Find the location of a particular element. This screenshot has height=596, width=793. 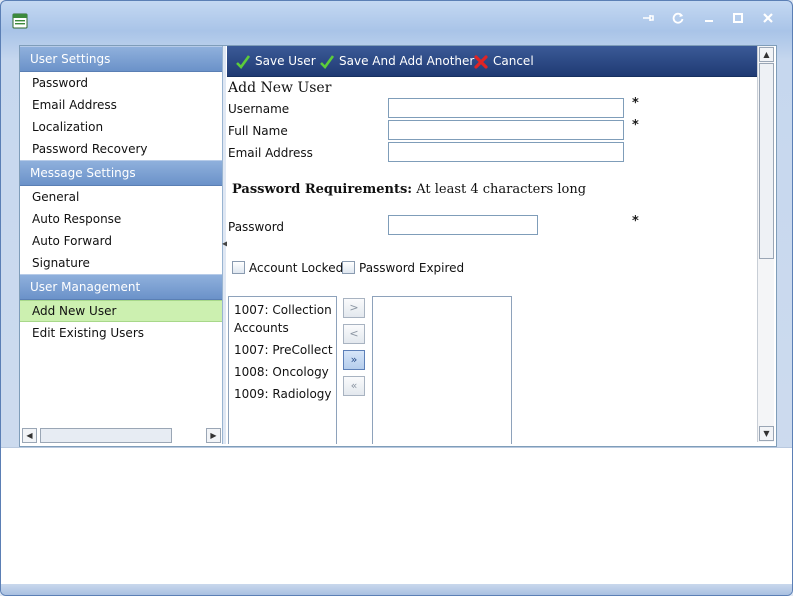

save-user-label: Save User is located at coordinates (285, 61).